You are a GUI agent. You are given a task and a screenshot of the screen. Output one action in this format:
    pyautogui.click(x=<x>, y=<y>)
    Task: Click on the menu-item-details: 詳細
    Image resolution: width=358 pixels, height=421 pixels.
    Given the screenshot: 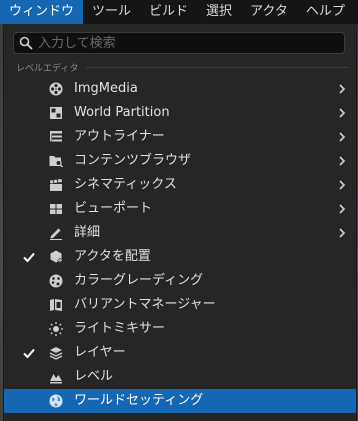 What is the action you would take?
    pyautogui.click(x=180, y=233)
    